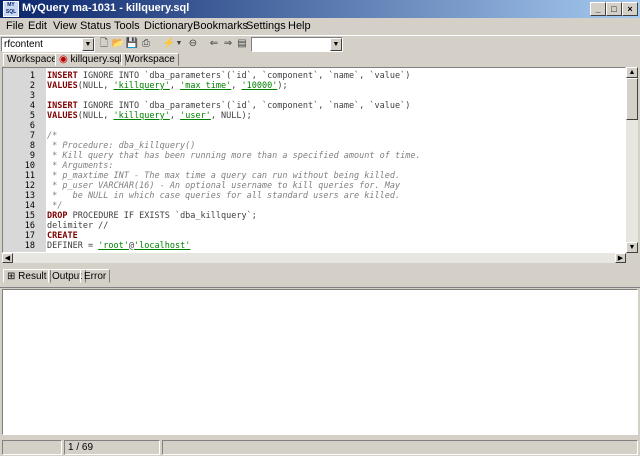  What do you see at coordinates (320, 59) in the screenshot?
I see `document-tabs: Workspace ◉ killquery.sql Workspace` at bounding box center [320, 59].